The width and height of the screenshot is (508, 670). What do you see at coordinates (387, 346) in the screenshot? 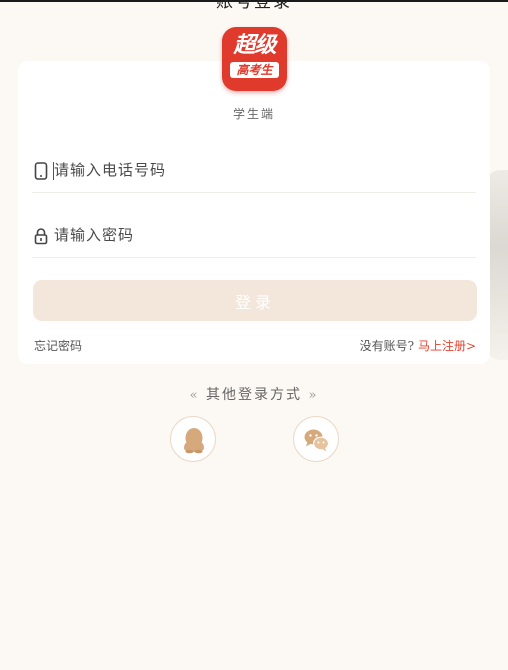
I see `register-prompt: 没有账号?` at bounding box center [387, 346].